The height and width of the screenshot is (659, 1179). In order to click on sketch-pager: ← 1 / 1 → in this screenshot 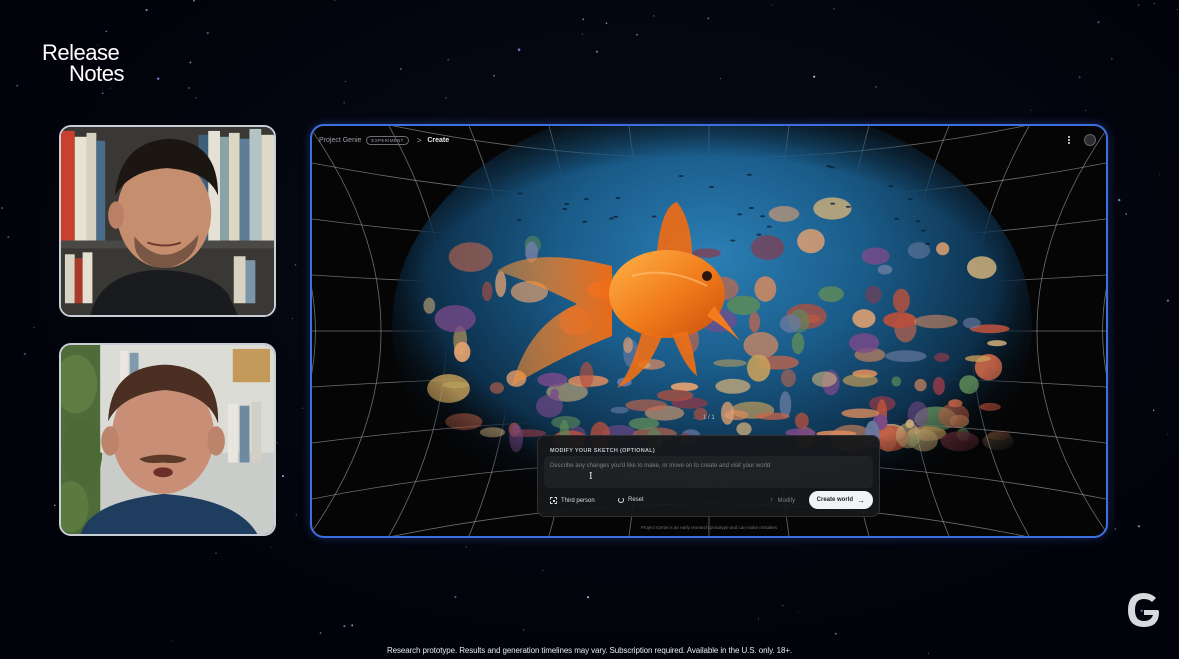, I will do `click(709, 418)`.